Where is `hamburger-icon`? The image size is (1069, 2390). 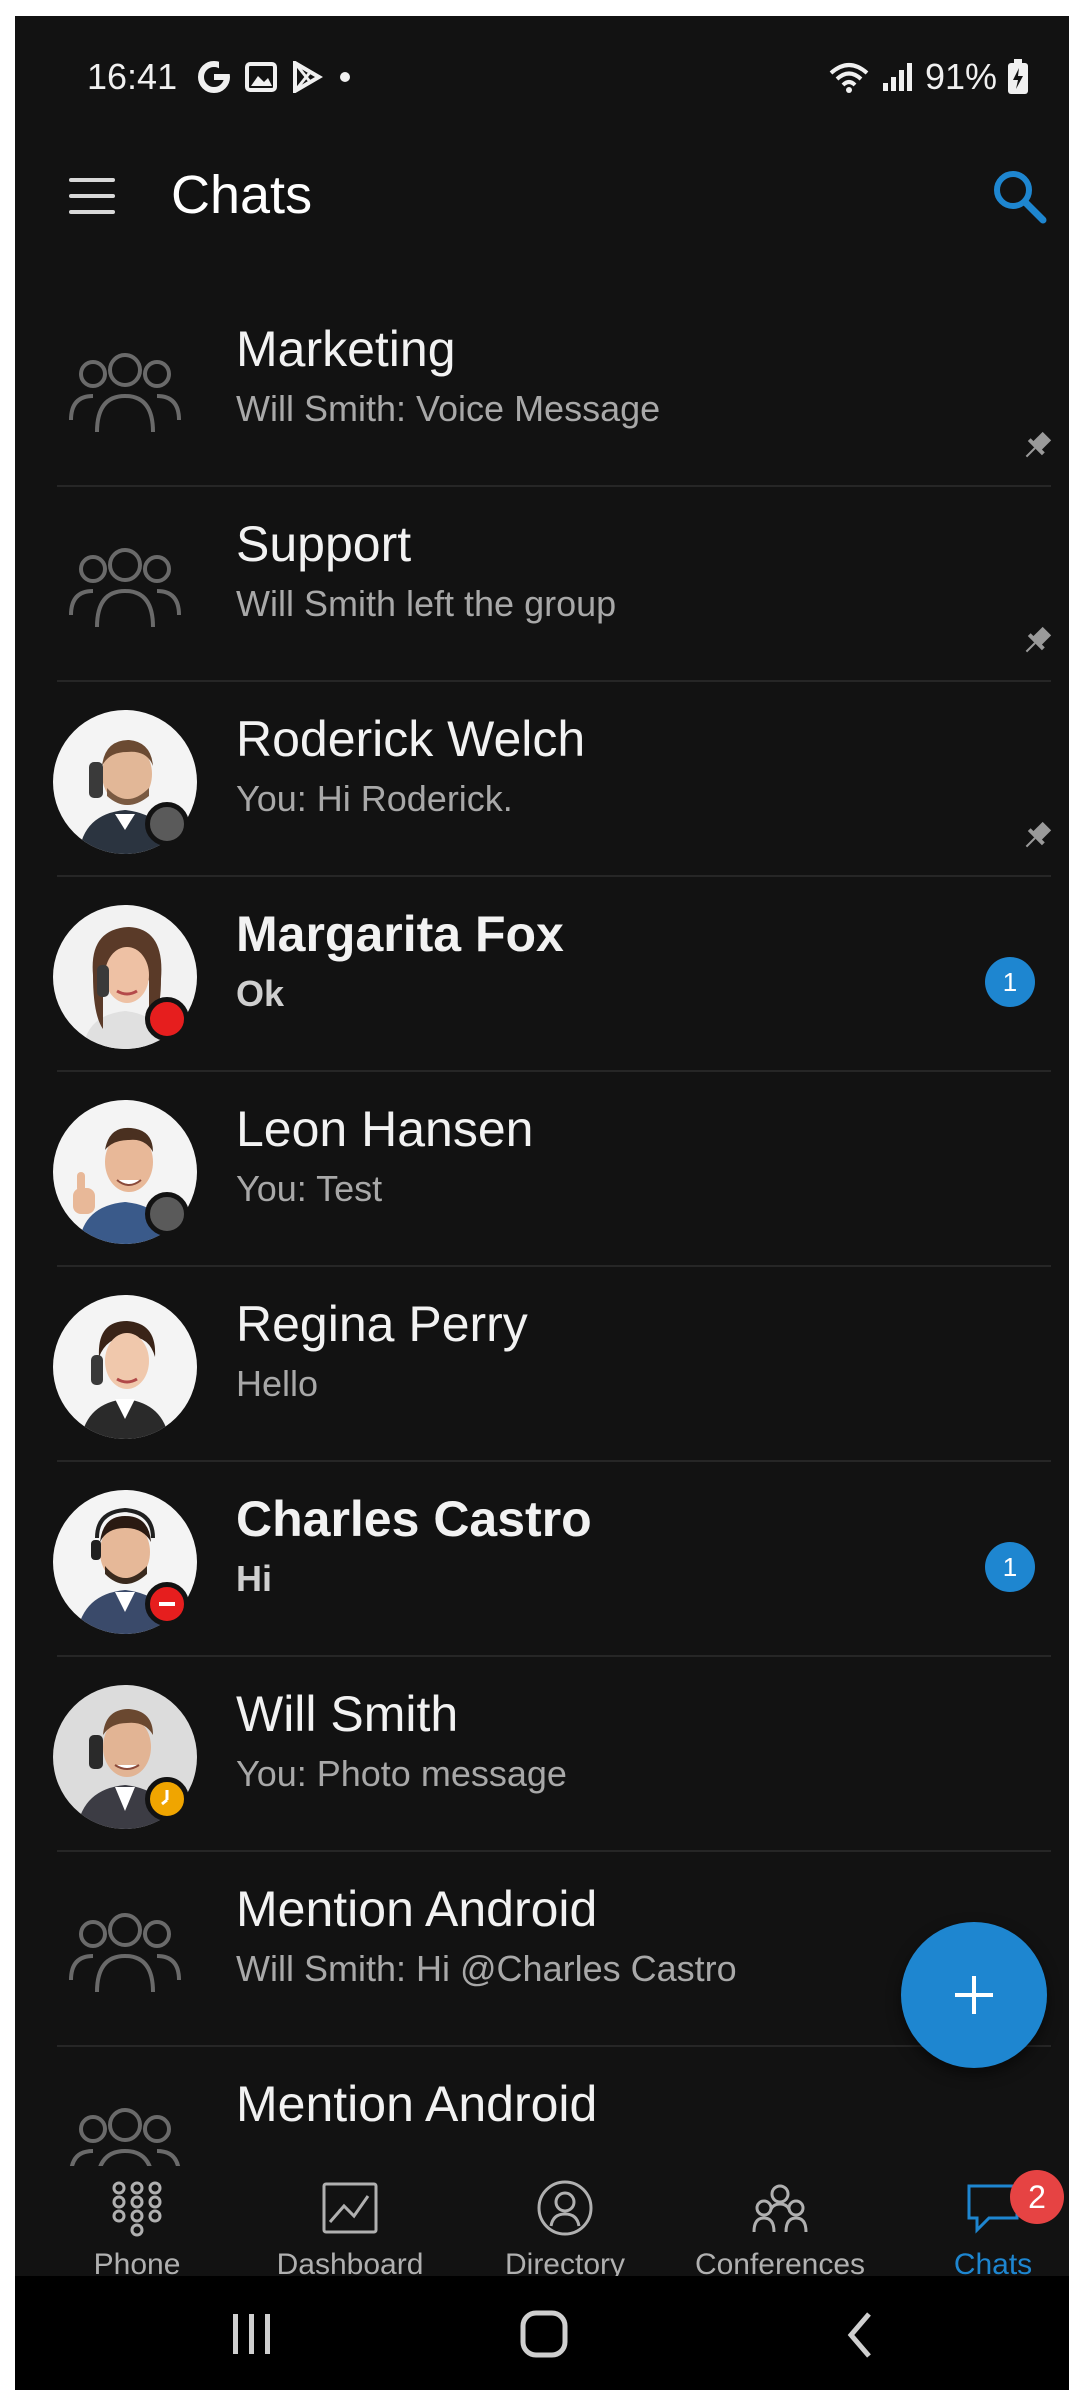 hamburger-icon is located at coordinates (92, 180).